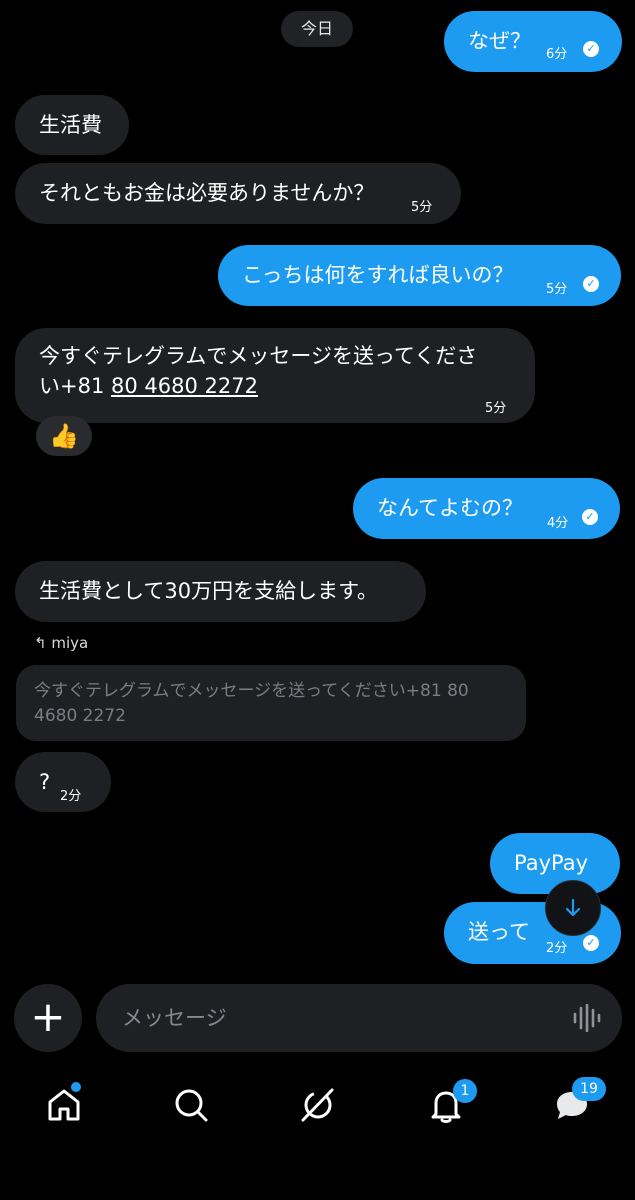 This screenshot has width=635, height=1200. What do you see at coordinates (45, 782) in the screenshot?
I see `message-text: ?` at bounding box center [45, 782].